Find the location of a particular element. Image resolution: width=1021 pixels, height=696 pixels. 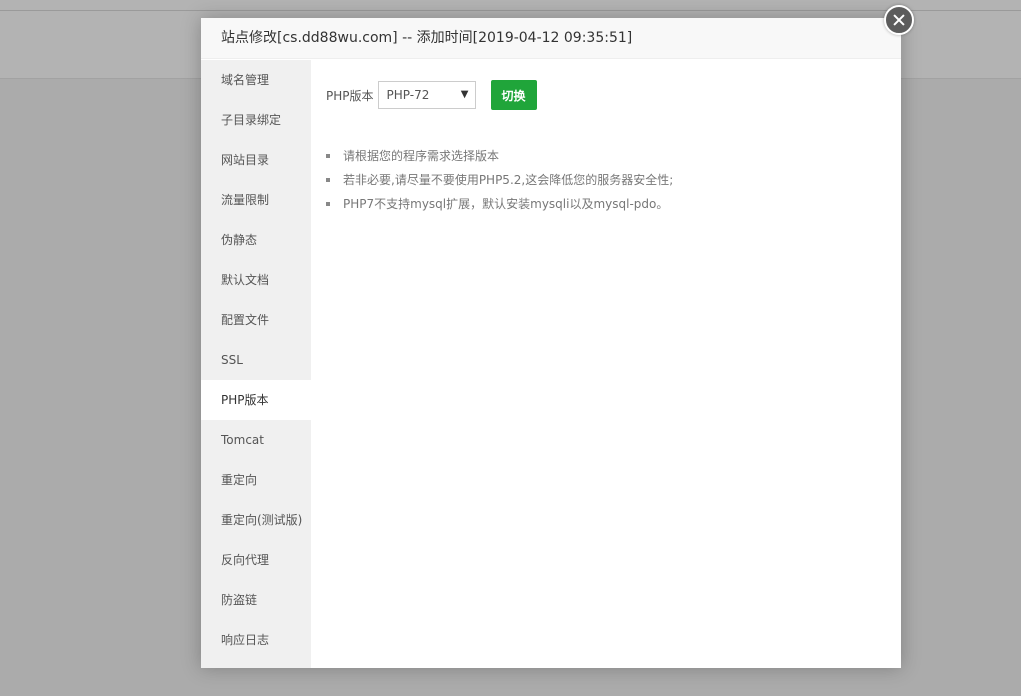

php-version-label: PHP版本 is located at coordinates (350, 95).